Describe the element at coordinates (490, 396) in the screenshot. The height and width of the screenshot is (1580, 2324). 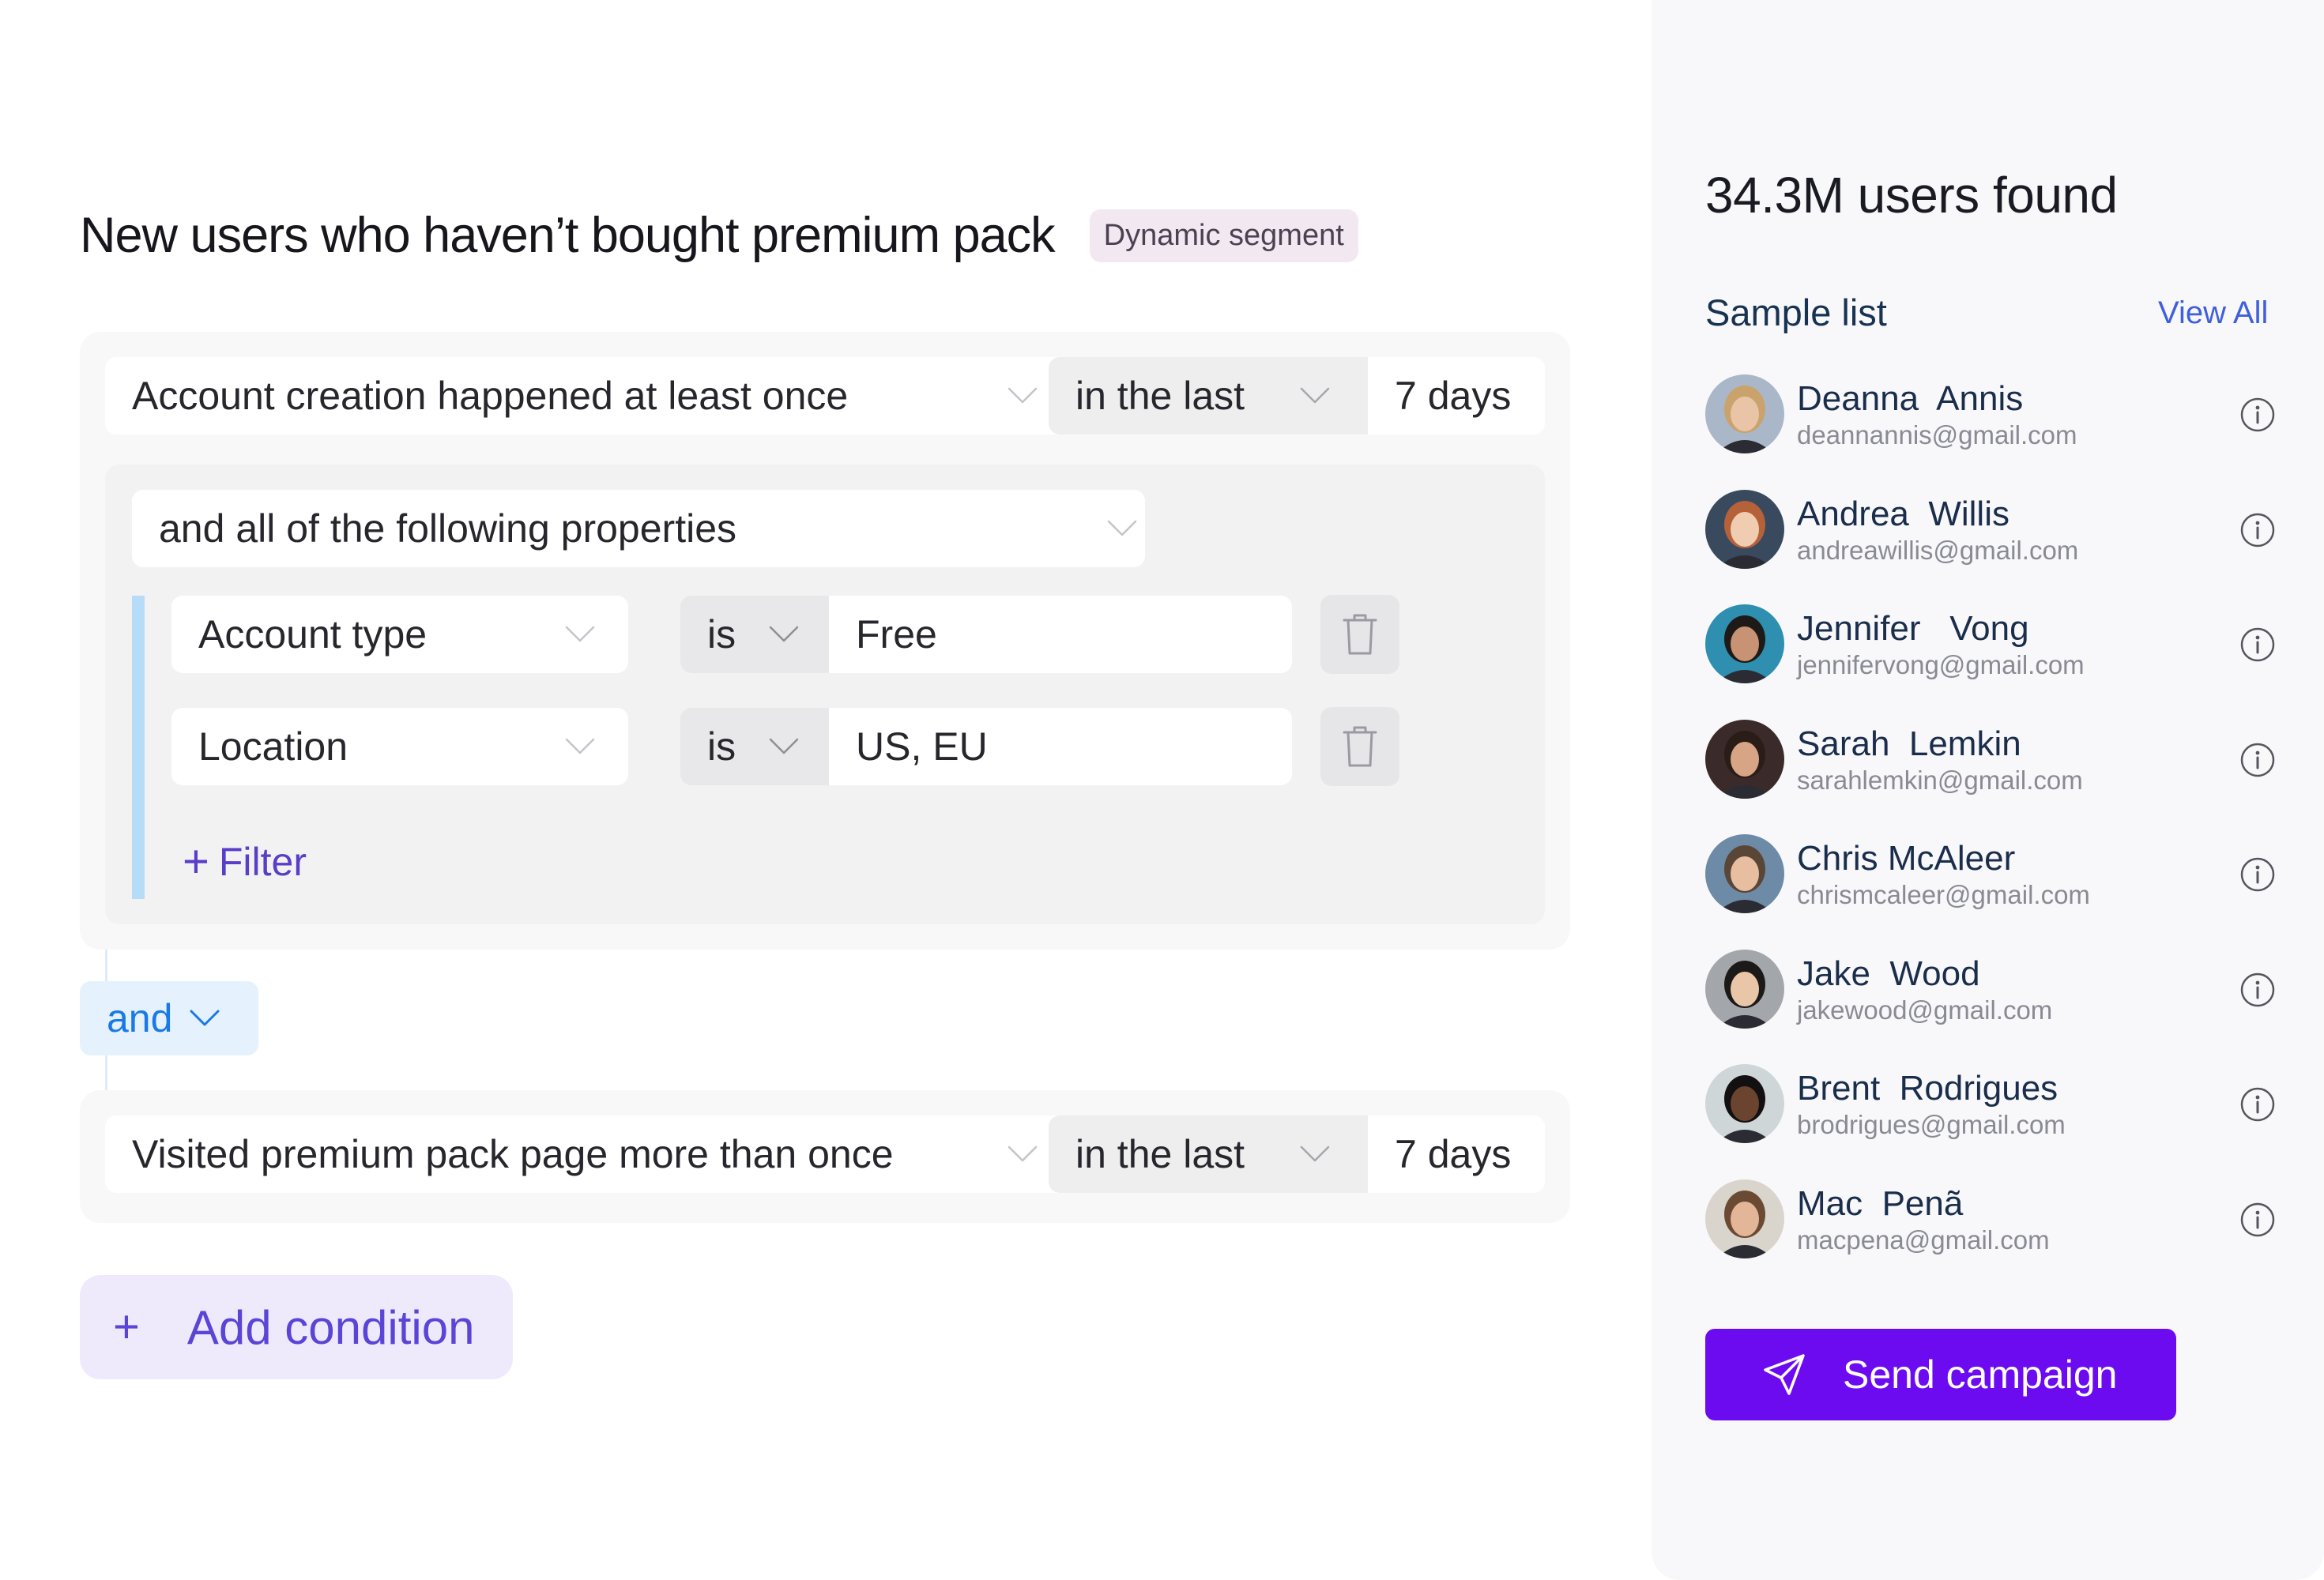
I see `event-select-label: Account creation happened at least once` at that location.